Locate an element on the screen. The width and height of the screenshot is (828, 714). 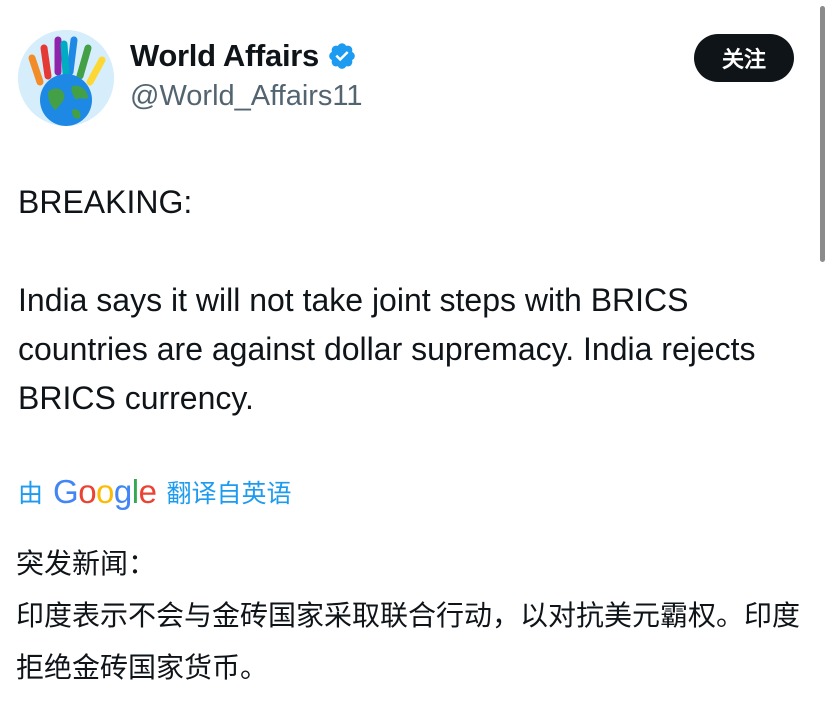
globe-hands-icon is located at coordinates (66, 78).